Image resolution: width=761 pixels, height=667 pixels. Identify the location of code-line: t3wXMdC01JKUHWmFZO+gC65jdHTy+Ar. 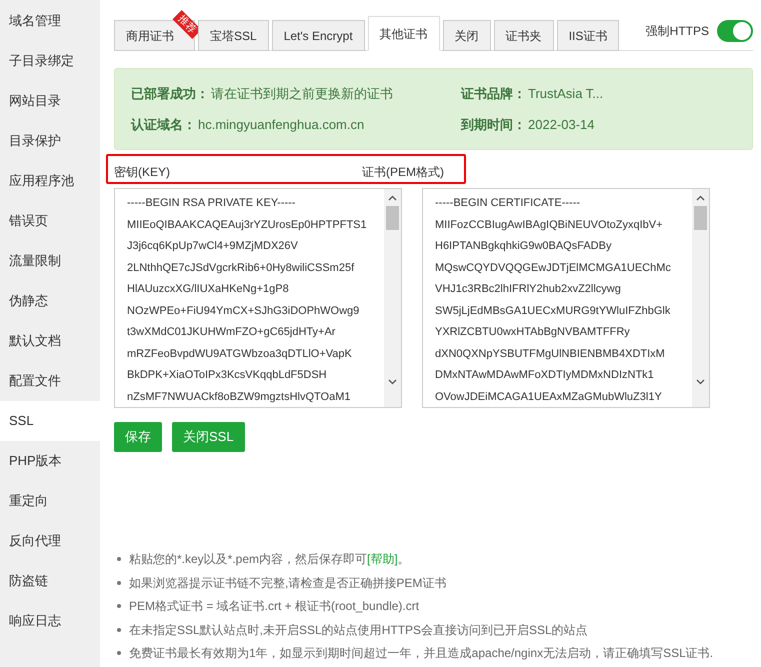
(231, 332).